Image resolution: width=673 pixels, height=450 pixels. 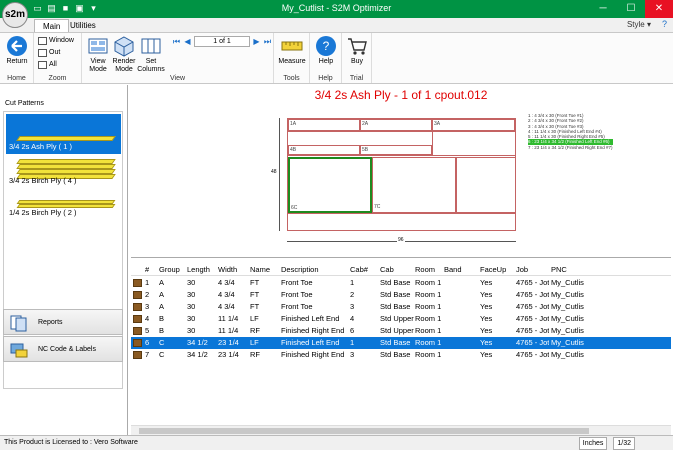 I want to click on first-page-icon: ⏮, so click(x=176, y=41).